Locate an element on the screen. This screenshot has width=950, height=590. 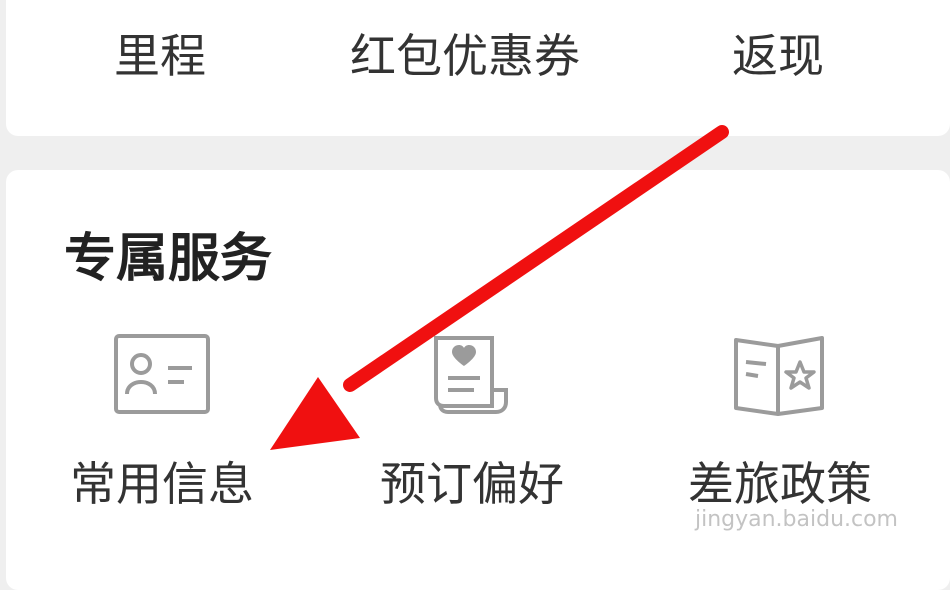
service-item-common-info: 常用信息 is located at coordinates (162, 430).